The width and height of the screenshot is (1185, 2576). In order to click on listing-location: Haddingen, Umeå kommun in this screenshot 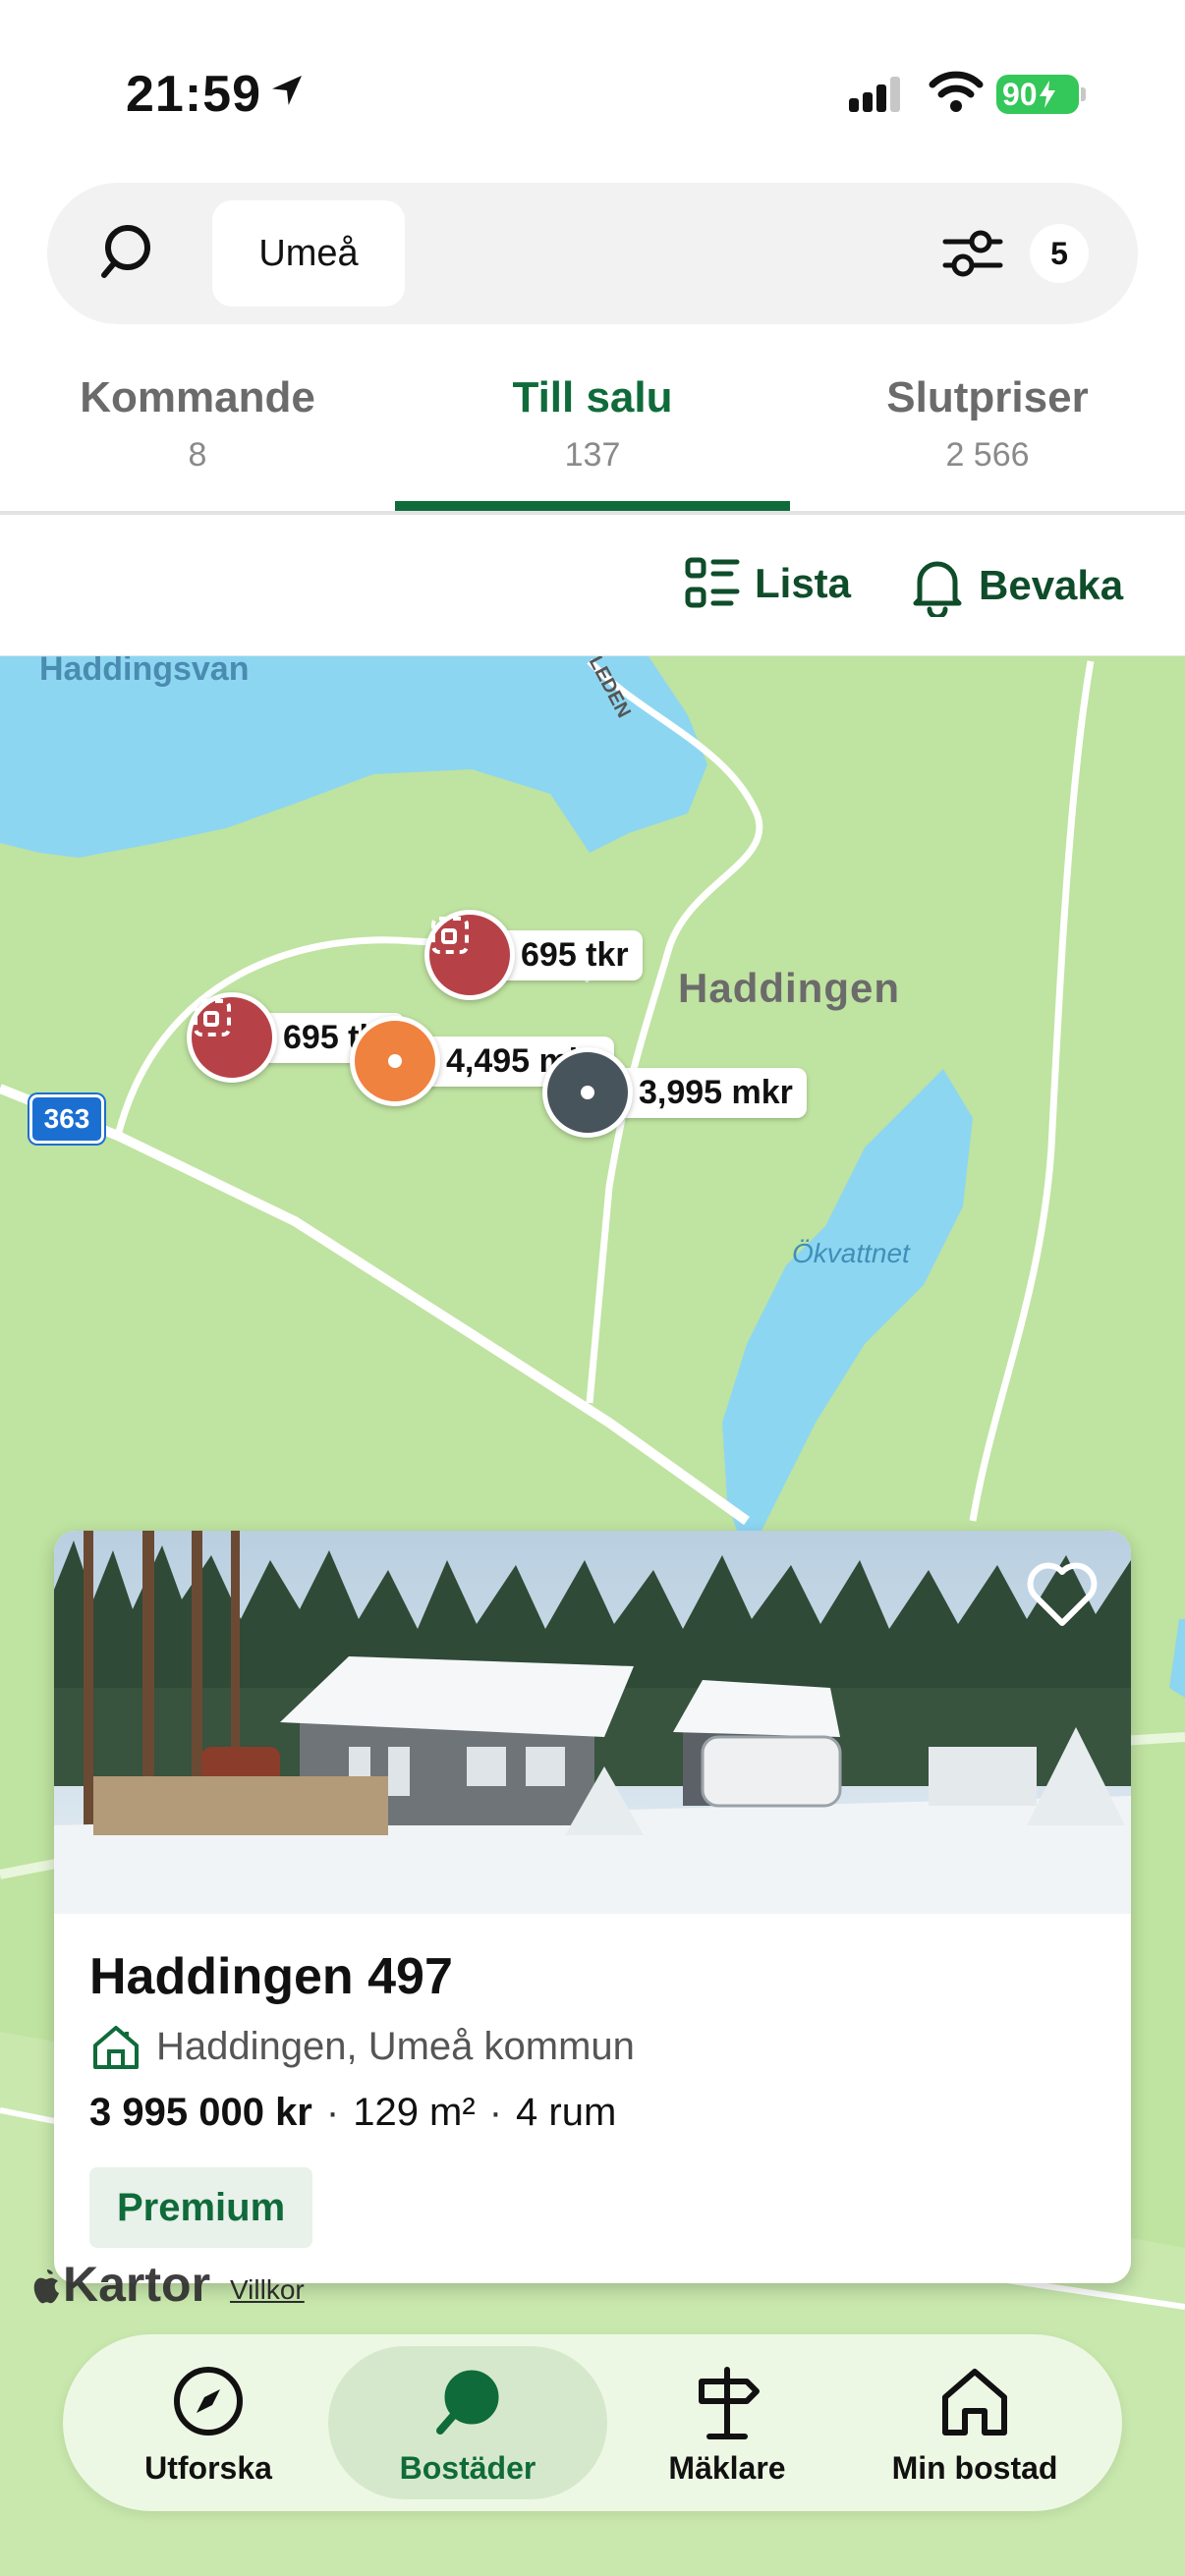, I will do `click(362, 2046)`.